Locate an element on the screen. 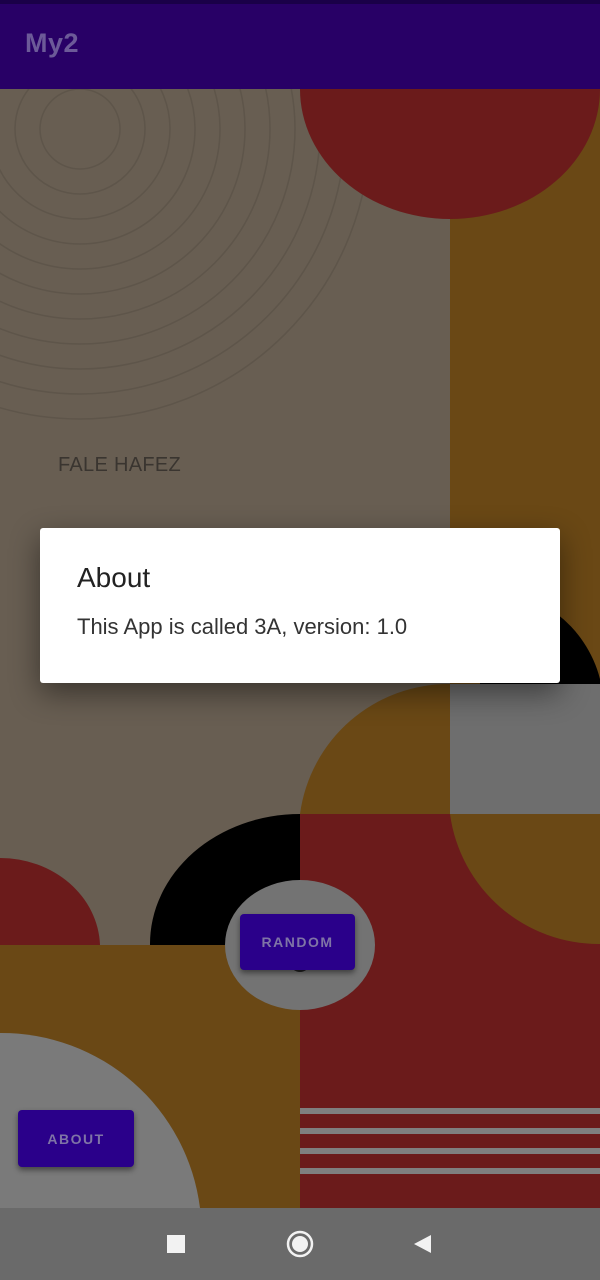 Image resolution: width=600 pixels, height=1280 pixels. triangle-back-icon is located at coordinates (422, 1244).